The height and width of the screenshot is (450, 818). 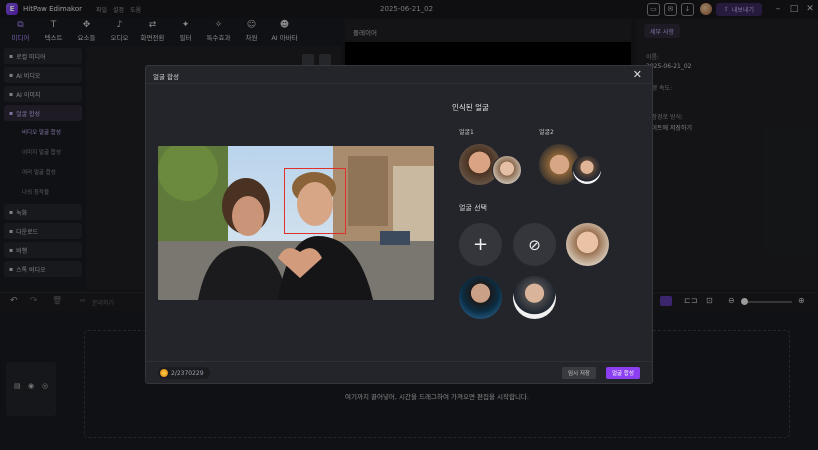 I want to click on temp-save-button: 임시 저장, so click(x=579, y=373).